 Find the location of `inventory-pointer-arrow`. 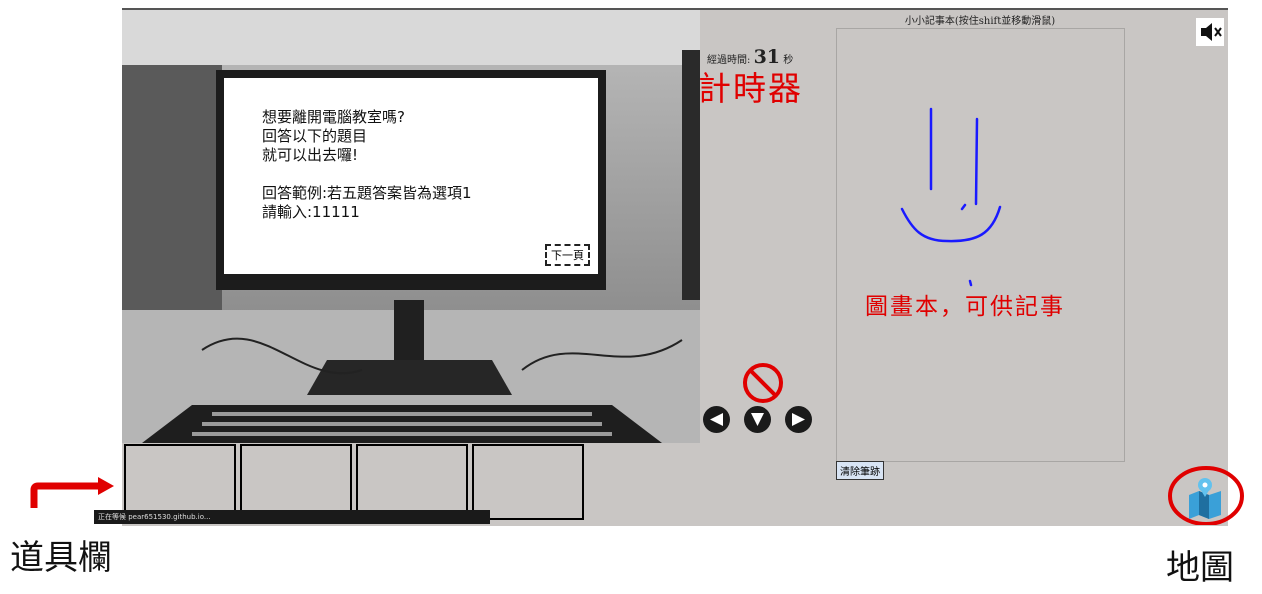

inventory-pointer-arrow is located at coordinates (72, 492).